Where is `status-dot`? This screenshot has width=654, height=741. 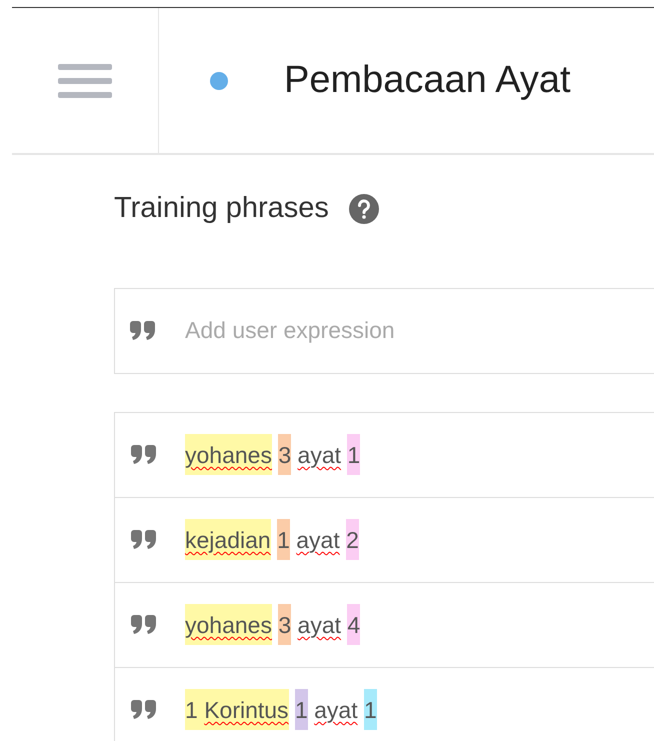
status-dot is located at coordinates (219, 81).